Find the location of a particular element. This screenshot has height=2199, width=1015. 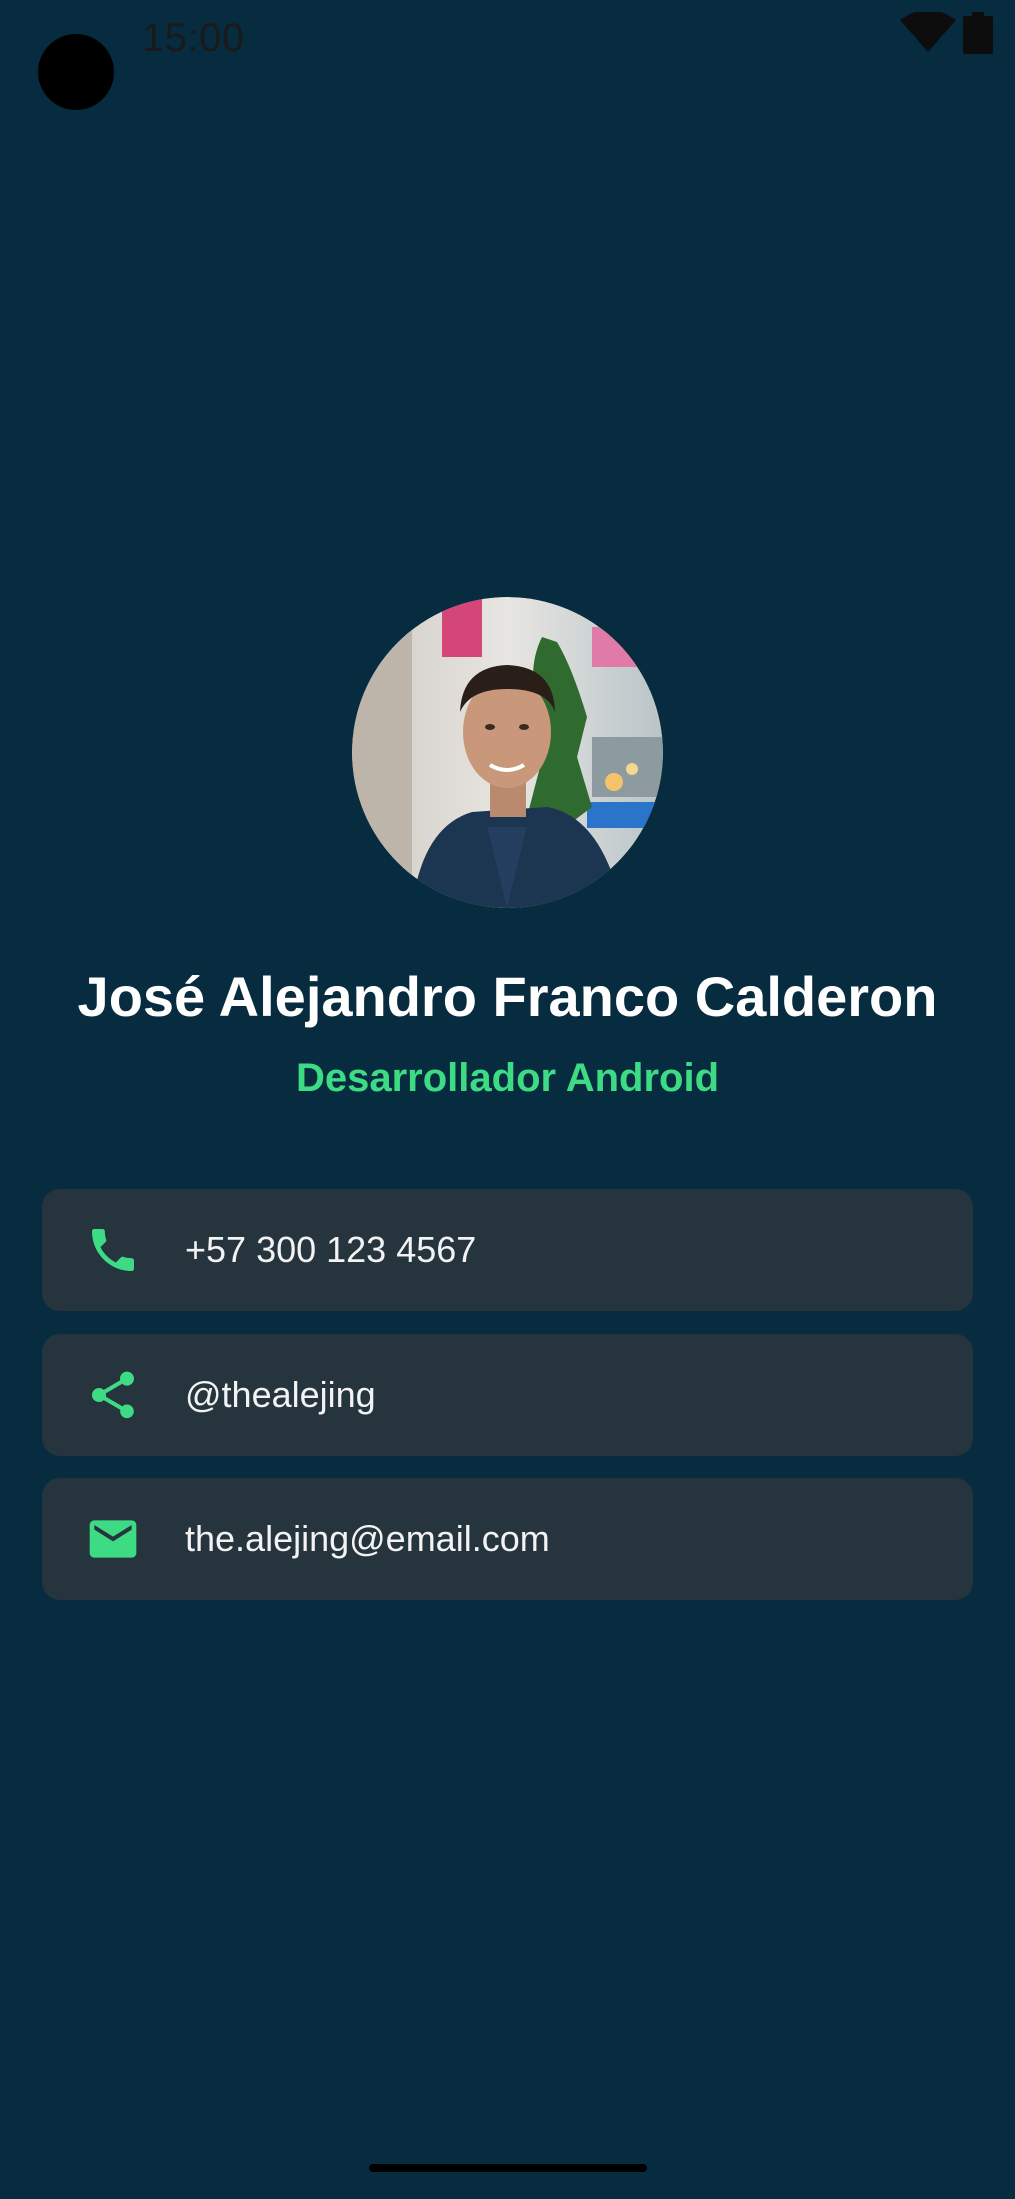

status-clock: 15:00 is located at coordinates (193, 38).